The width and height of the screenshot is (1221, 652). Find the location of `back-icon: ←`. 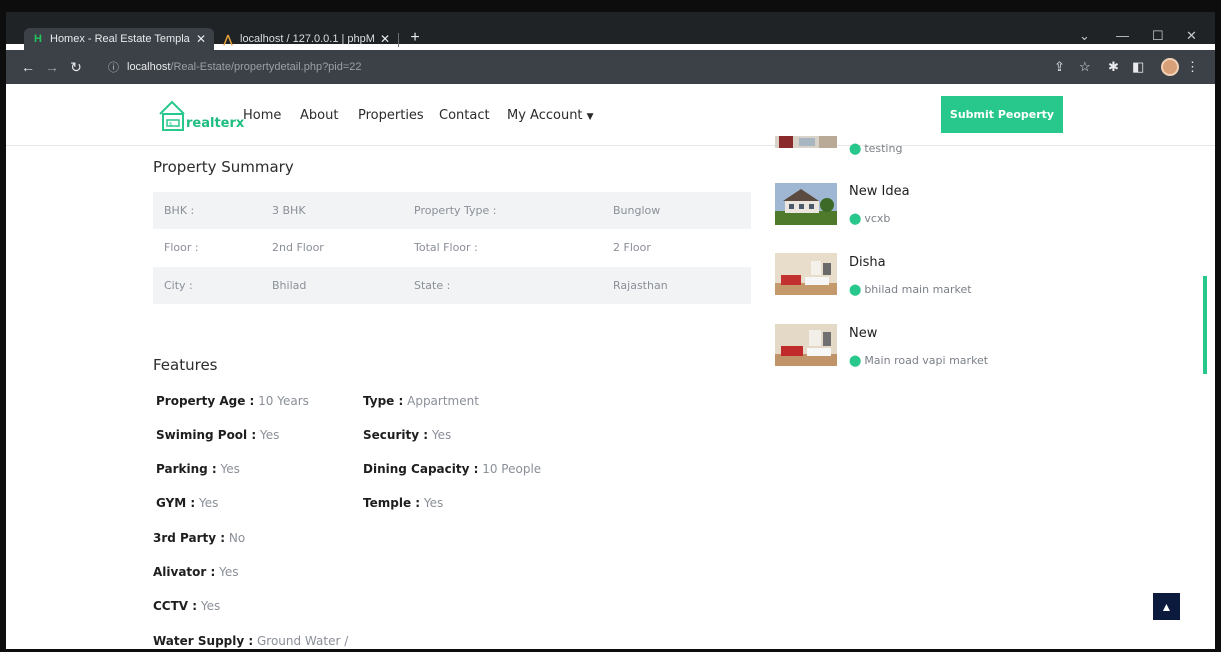

back-icon: ← is located at coordinates (28, 67).